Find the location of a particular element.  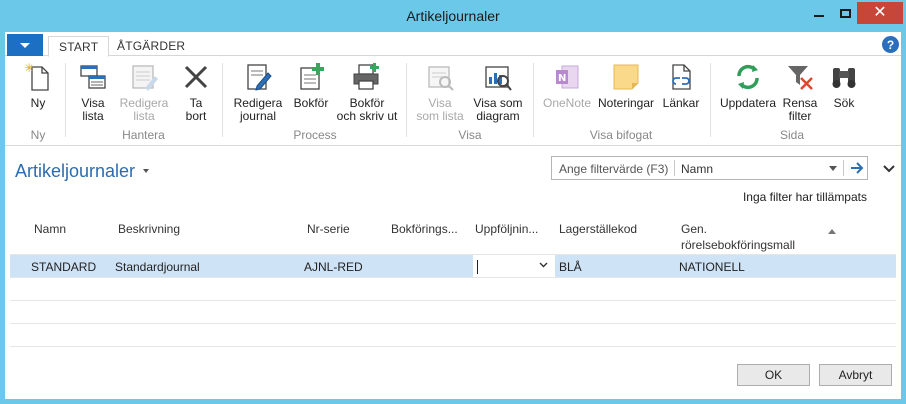

group-label-visa-bifogat: Visa bifogat is located at coordinates (621, 135).